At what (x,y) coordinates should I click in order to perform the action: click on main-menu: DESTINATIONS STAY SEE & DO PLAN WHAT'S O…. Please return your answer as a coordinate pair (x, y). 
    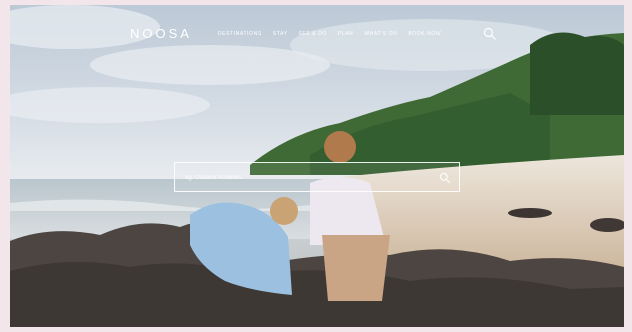
    Looking at the image, I should click on (329, 34).